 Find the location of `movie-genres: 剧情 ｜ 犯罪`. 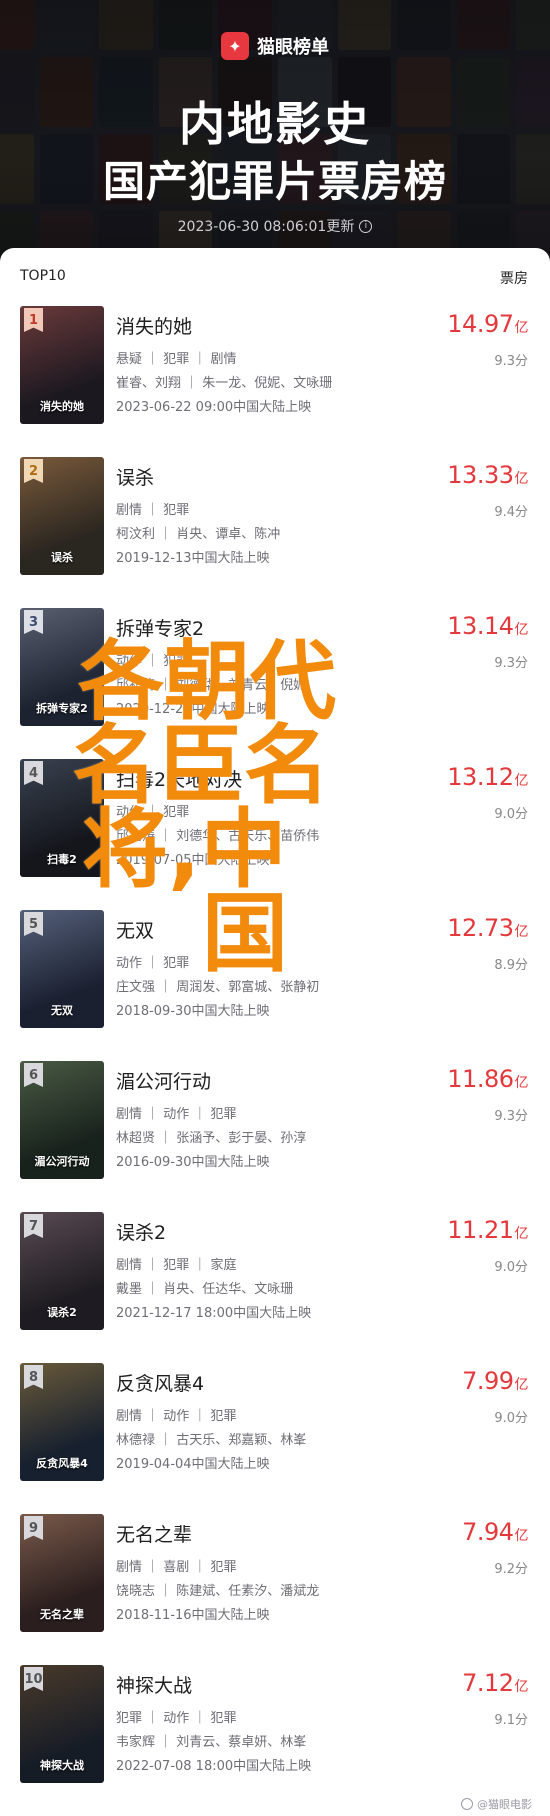

movie-genres: 剧情 ｜ 犯罪 is located at coordinates (153, 510).